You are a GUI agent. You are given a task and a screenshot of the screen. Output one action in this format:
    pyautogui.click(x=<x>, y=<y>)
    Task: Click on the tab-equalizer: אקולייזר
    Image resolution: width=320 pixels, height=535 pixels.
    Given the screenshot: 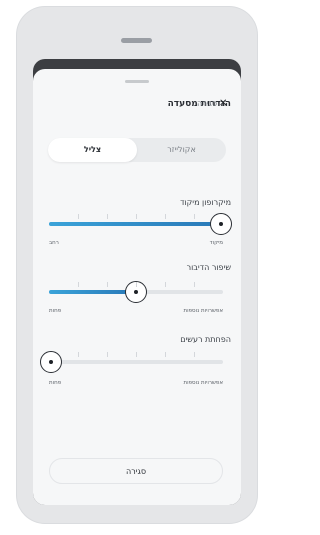 What is the action you would take?
    pyautogui.click(x=181, y=150)
    